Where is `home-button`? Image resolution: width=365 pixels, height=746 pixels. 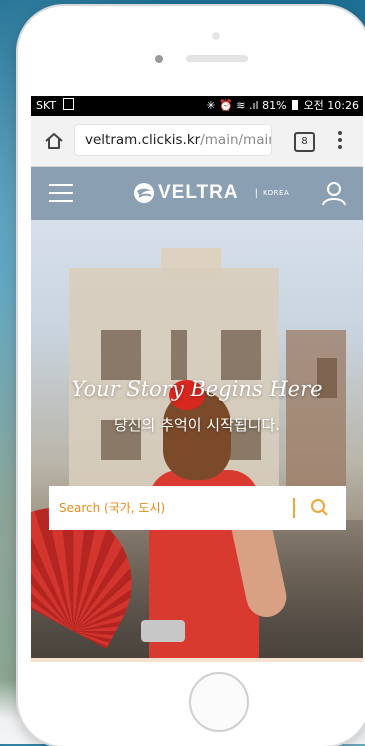 home-button is located at coordinates (219, 702).